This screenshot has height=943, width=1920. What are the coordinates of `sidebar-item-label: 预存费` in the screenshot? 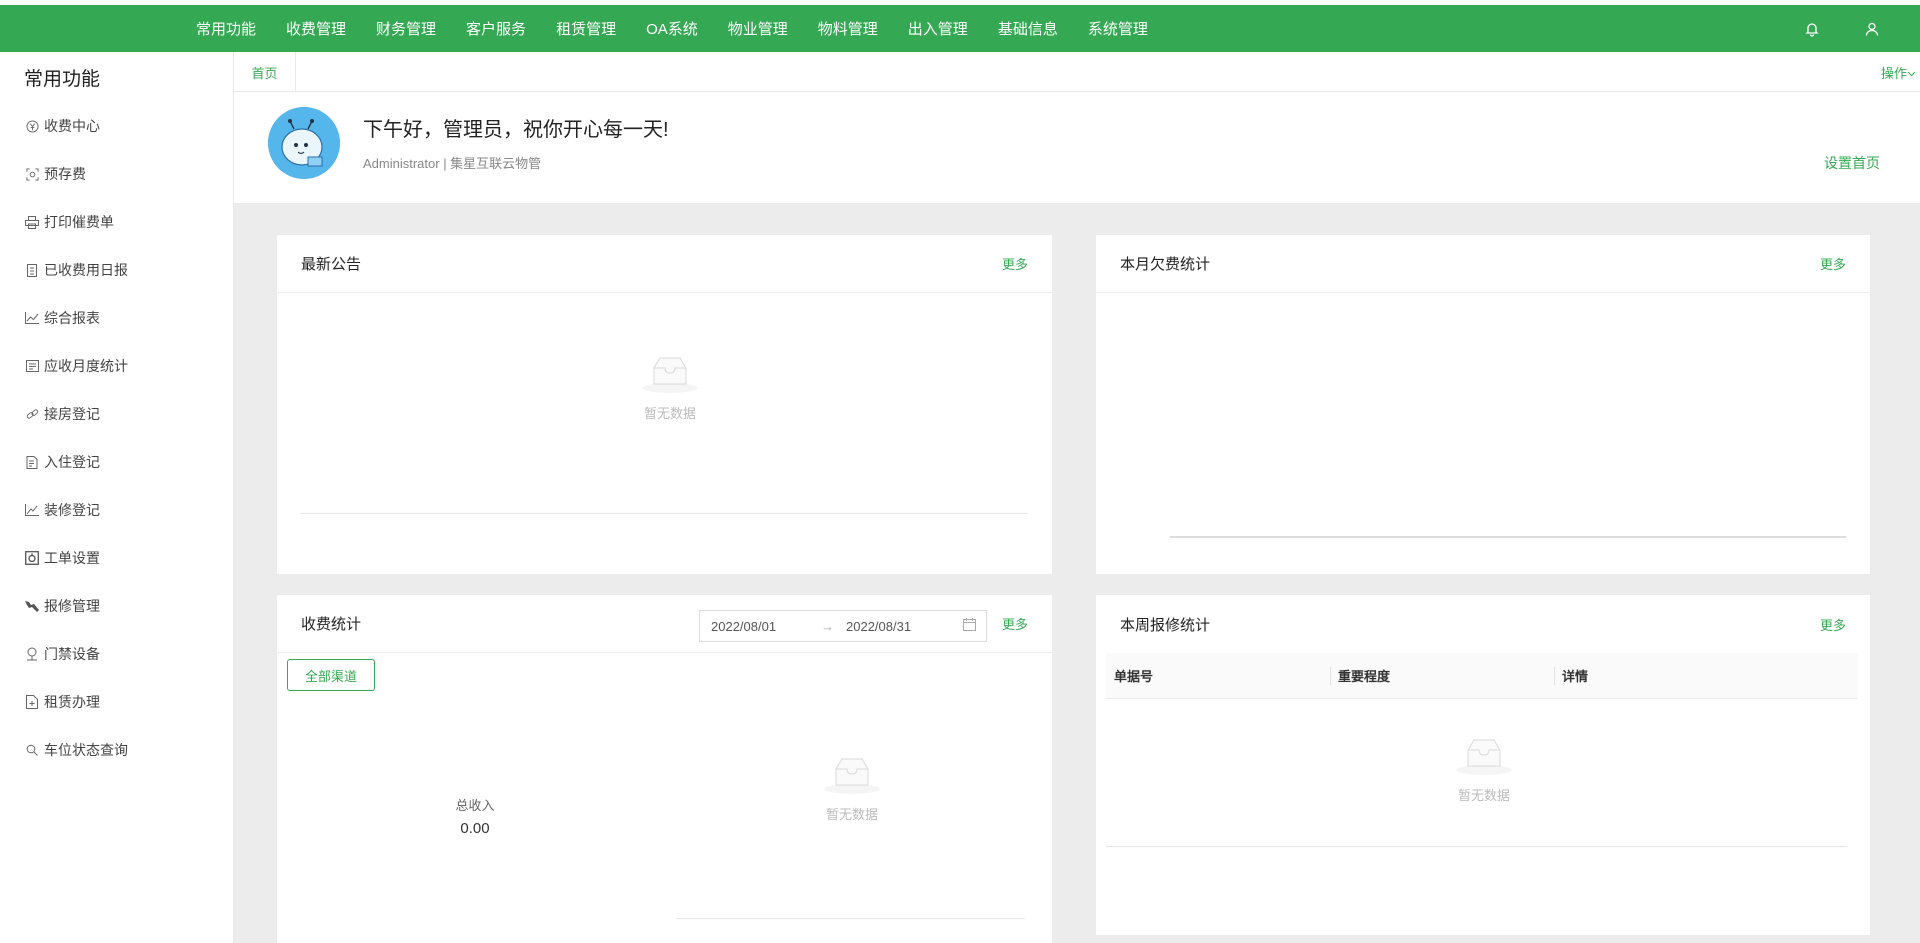 It's located at (65, 174).